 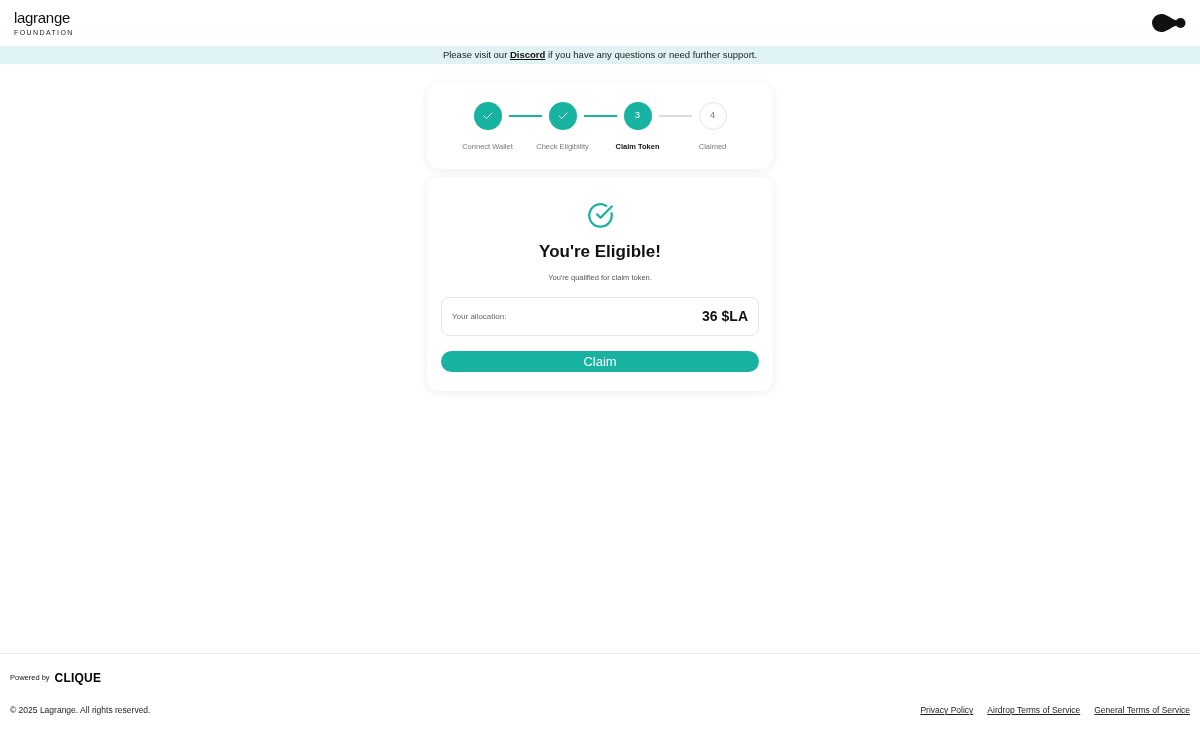 What do you see at coordinates (600, 215) in the screenshot?
I see `check-circle-icon` at bounding box center [600, 215].